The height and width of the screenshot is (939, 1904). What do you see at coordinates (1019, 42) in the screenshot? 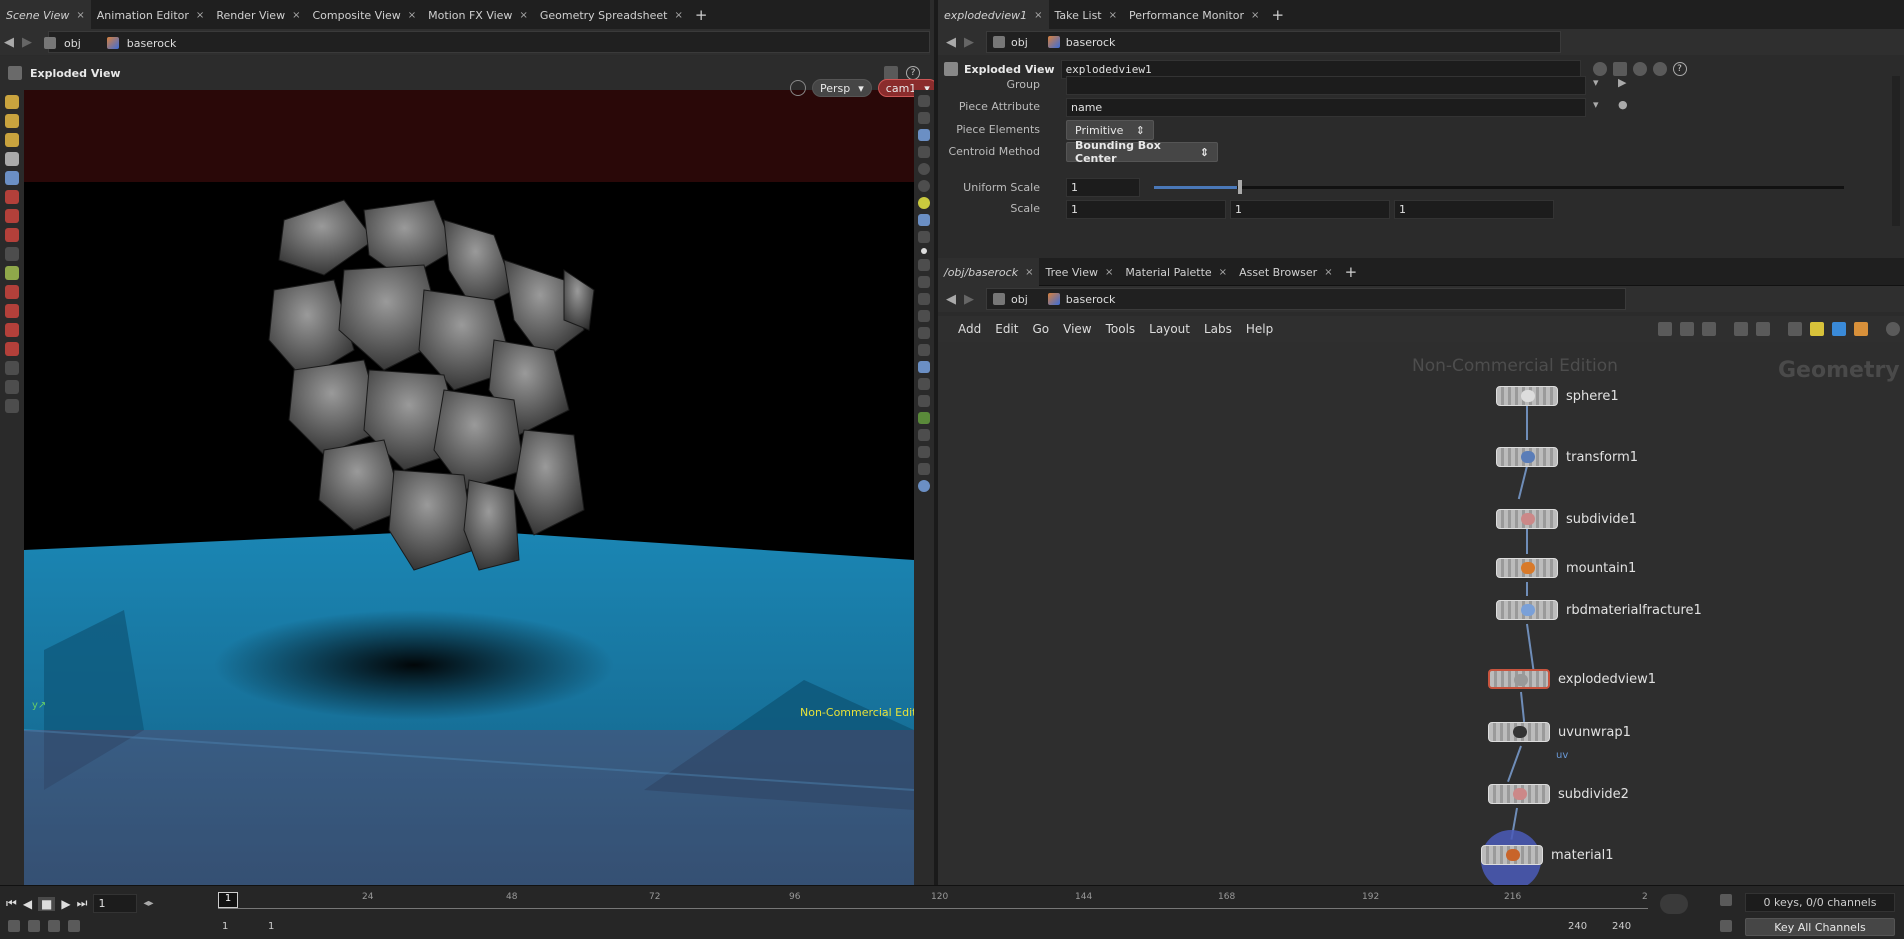
I see `breadcrumb-obj: obj` at bounding box center [1019, 42].